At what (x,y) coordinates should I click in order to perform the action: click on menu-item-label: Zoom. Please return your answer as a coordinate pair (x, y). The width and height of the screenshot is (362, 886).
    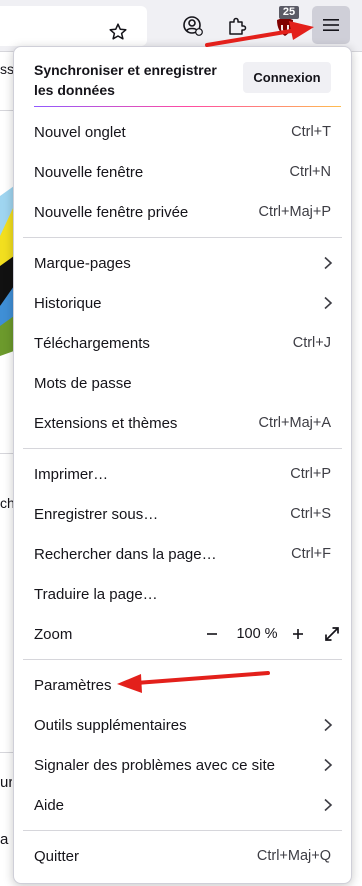
    Looking at the image, I should click on (53, 634).